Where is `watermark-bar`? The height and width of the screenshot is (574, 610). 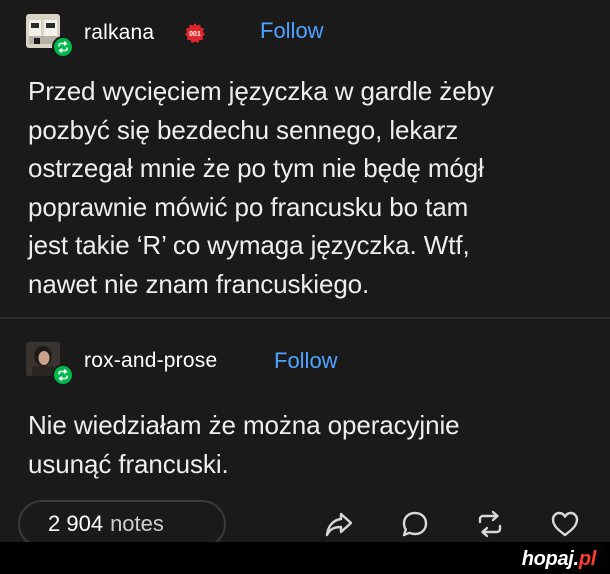 watermark-bar is located at coordinates (305, 558).